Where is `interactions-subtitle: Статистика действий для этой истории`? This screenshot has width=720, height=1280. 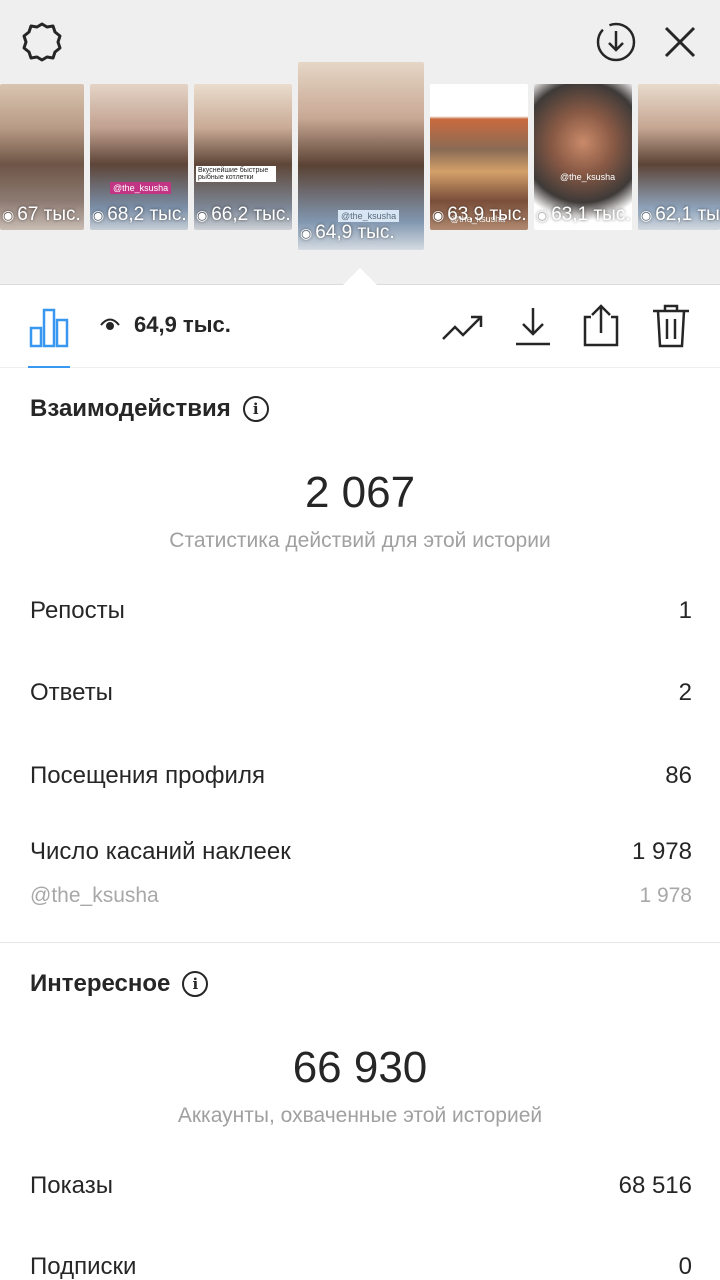 interactions-subtitle: Статистика действий для этой истории is located at coordinates (360, 540).